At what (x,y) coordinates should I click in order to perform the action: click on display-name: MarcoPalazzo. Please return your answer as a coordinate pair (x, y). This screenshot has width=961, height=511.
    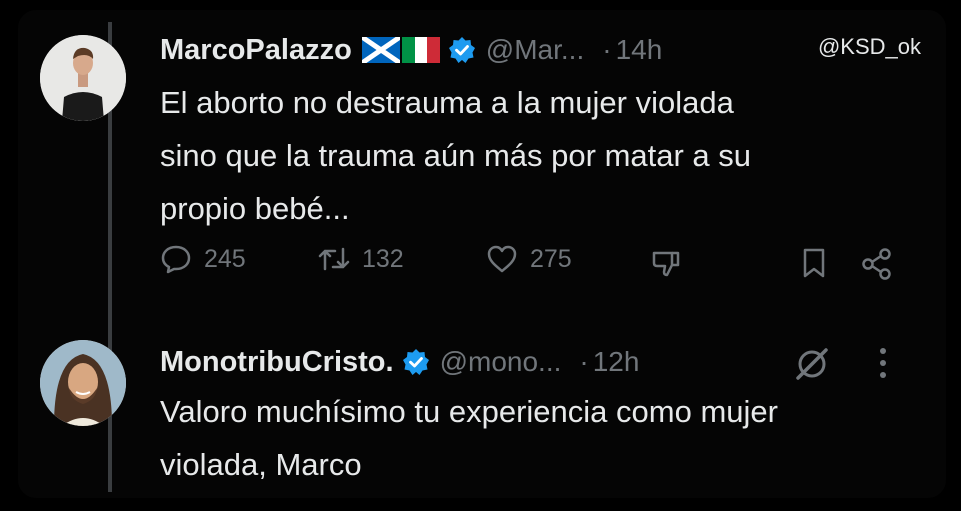
    Looking at the image, I should click on (256, 50).